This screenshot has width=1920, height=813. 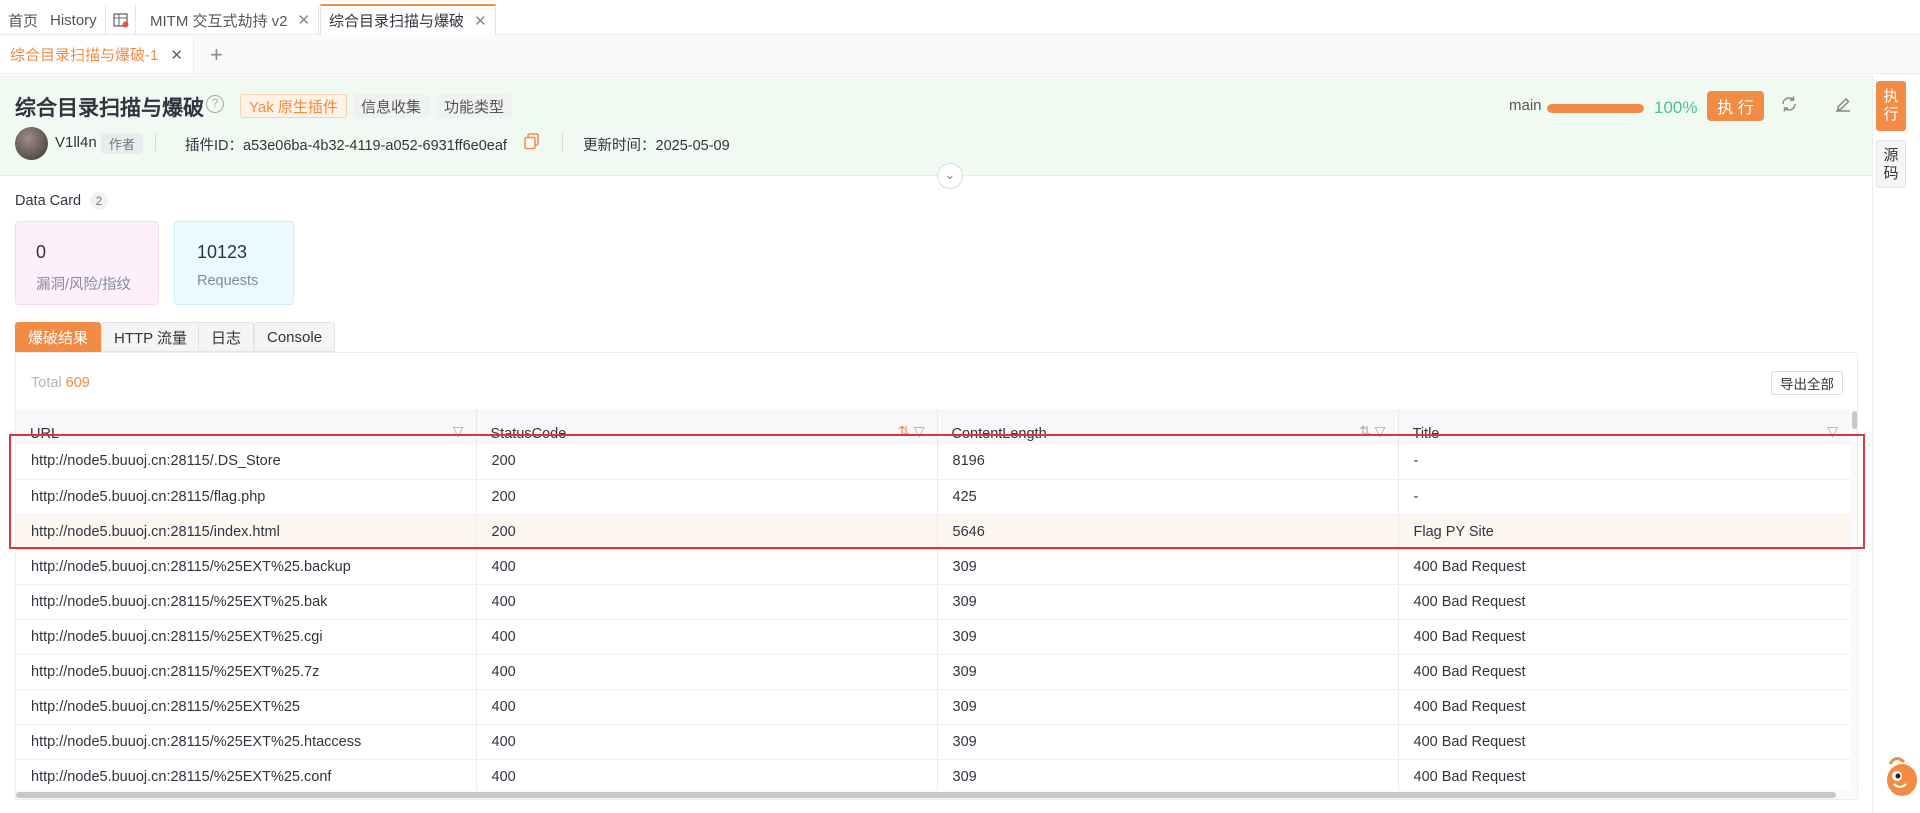 I want to click on horizontal-scrollbar, so click(x=936, y=794).